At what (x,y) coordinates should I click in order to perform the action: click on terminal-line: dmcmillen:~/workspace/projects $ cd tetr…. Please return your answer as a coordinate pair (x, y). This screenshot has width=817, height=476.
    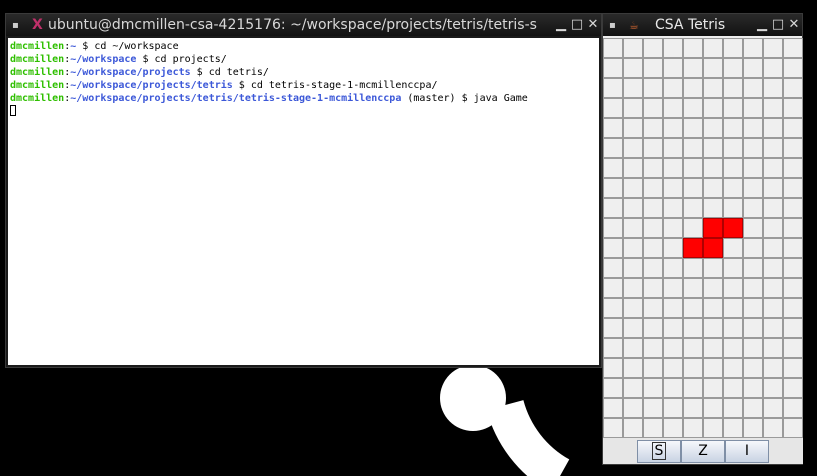
    Looking at the image, I should click on (139, 72).